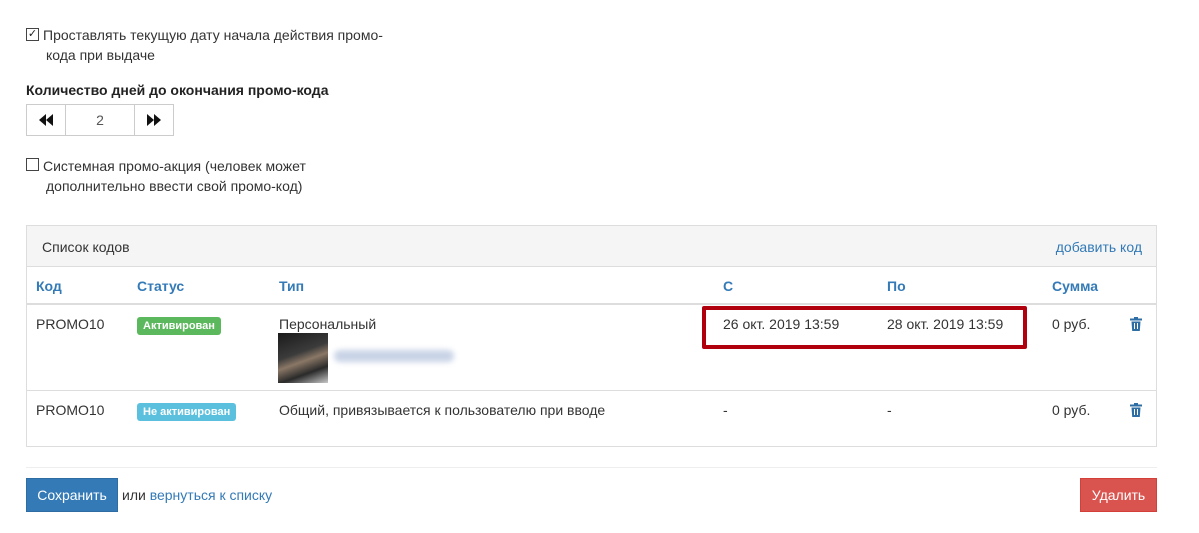 This screenshot has width=1199, height=533. I want to click on codes-panel-title: Список кодов, so click(86, 247).